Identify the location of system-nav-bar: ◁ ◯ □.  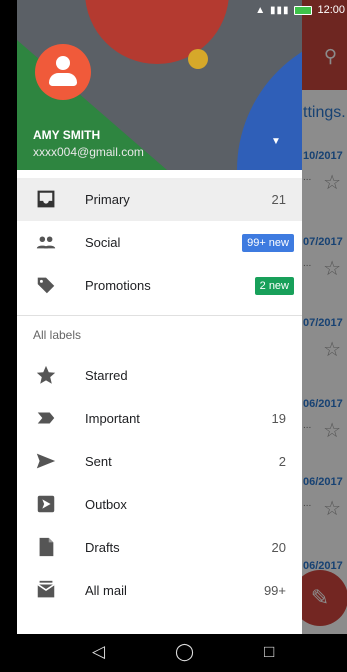
(182, 653).